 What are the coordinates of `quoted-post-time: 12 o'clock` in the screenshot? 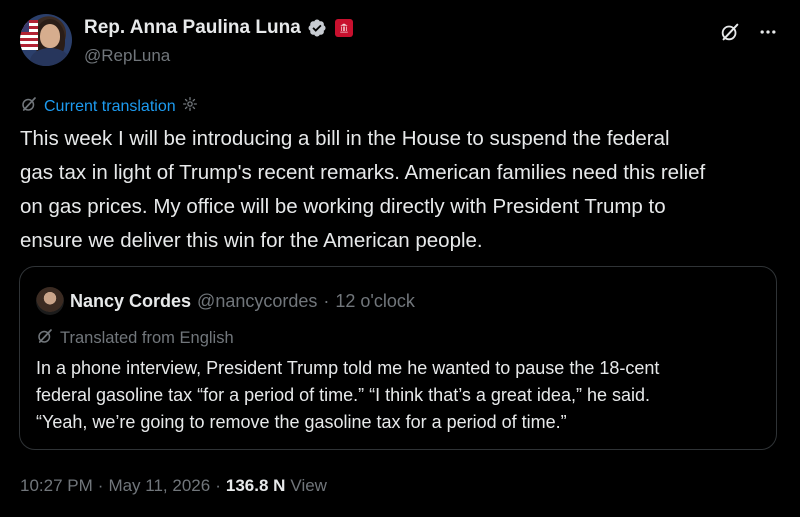 It's located at (374, 301).